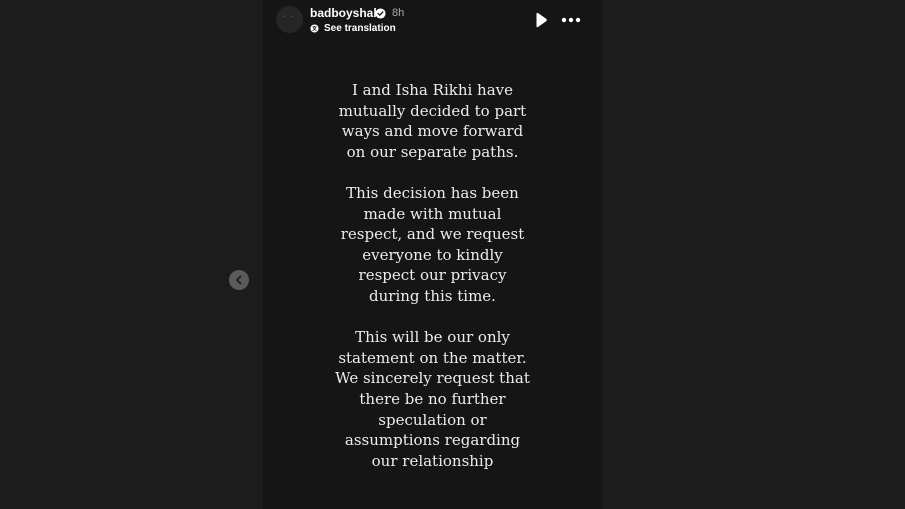  I want to click on chevron-left-icon, so click(239, 280).